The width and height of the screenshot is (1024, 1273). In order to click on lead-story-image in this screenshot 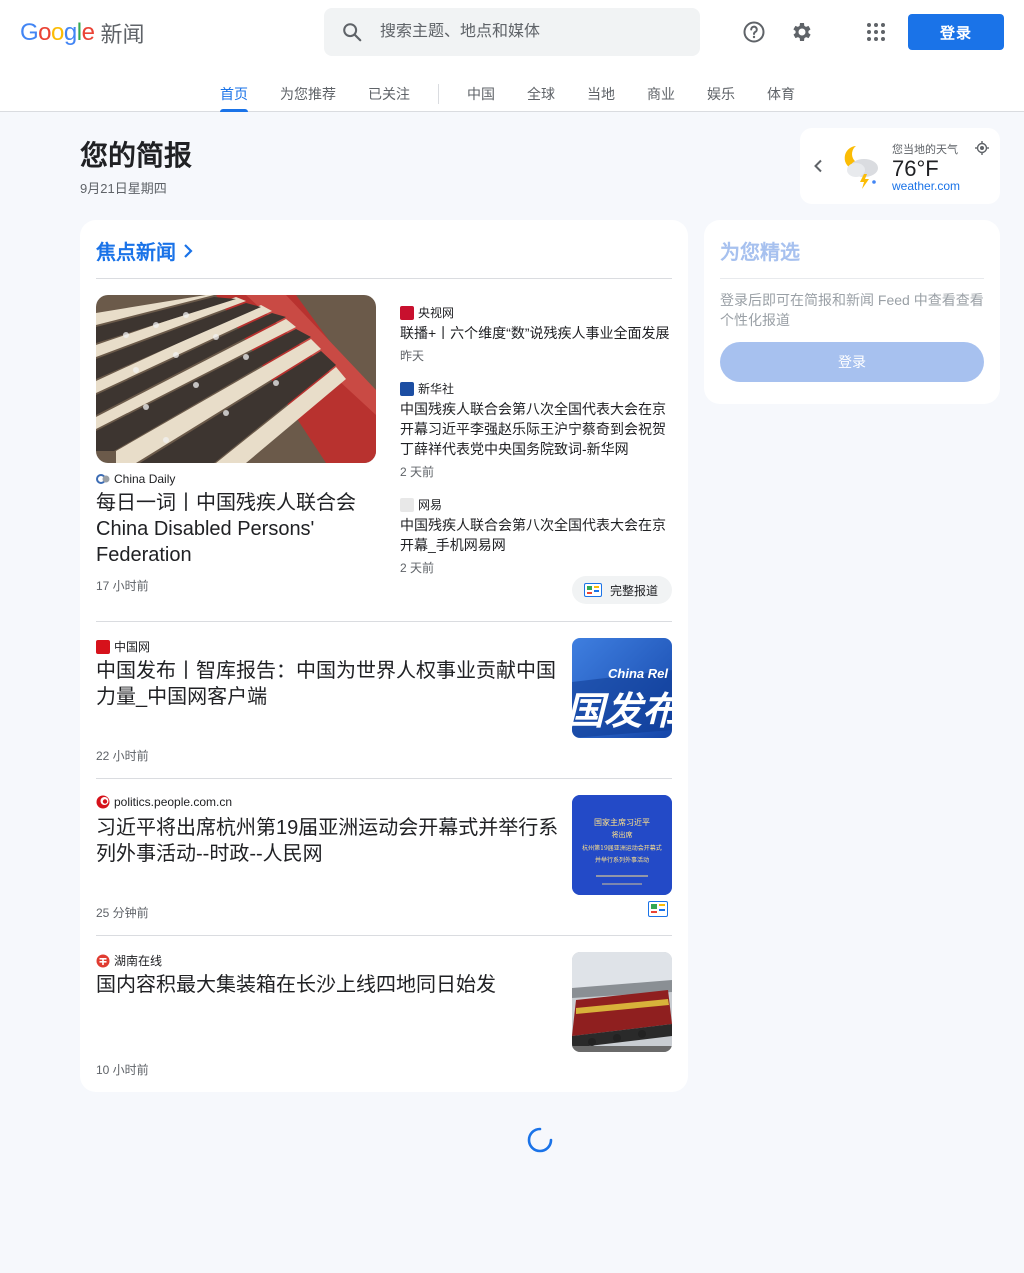, I will do `click(236, 379)`.